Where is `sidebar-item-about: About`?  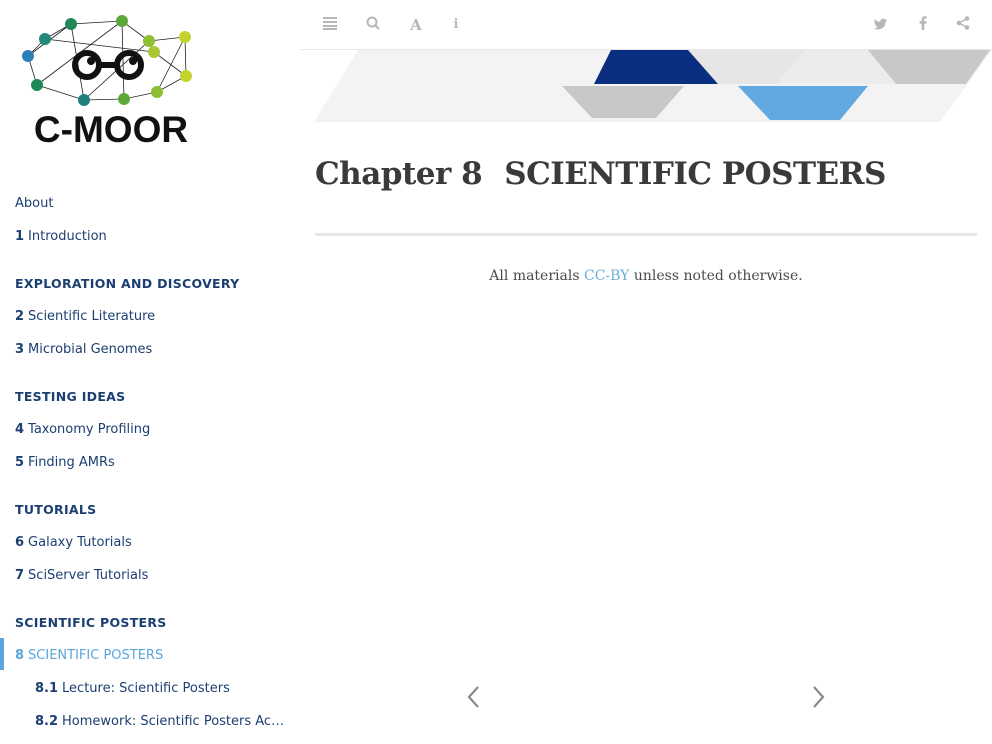 sidebar-item-about: About is located at coordinates (34, 203).